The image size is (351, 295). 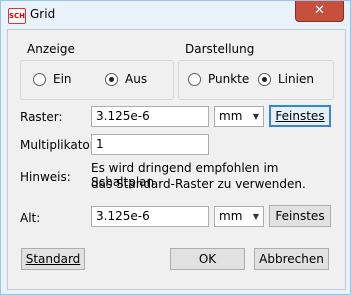 What do you see at coordinates (264, 79) in the screenshot?
I see `radio-linien` at bounding box center [264, 79].